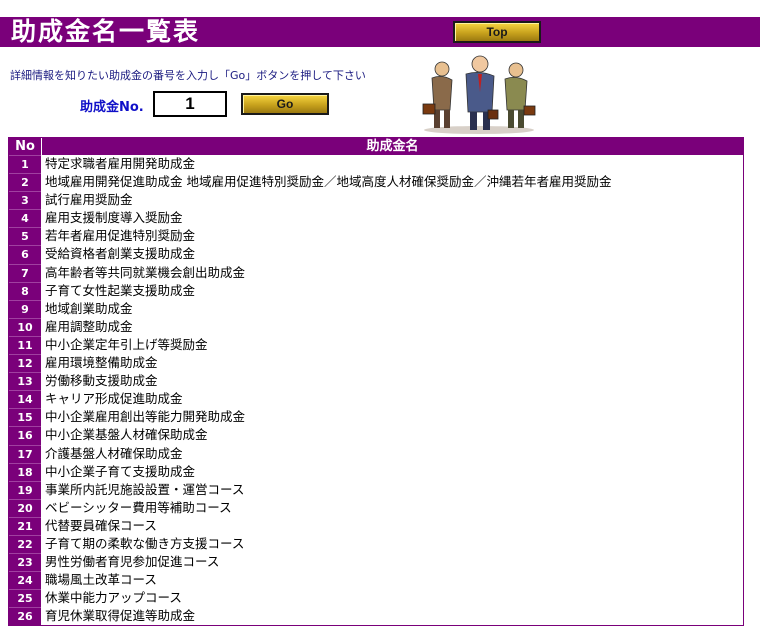 The image size is (760, 628). What do you see at coordinates (497, 32) in the screenshot?
I see `top-button: Top` at bounding box center [497, 32].